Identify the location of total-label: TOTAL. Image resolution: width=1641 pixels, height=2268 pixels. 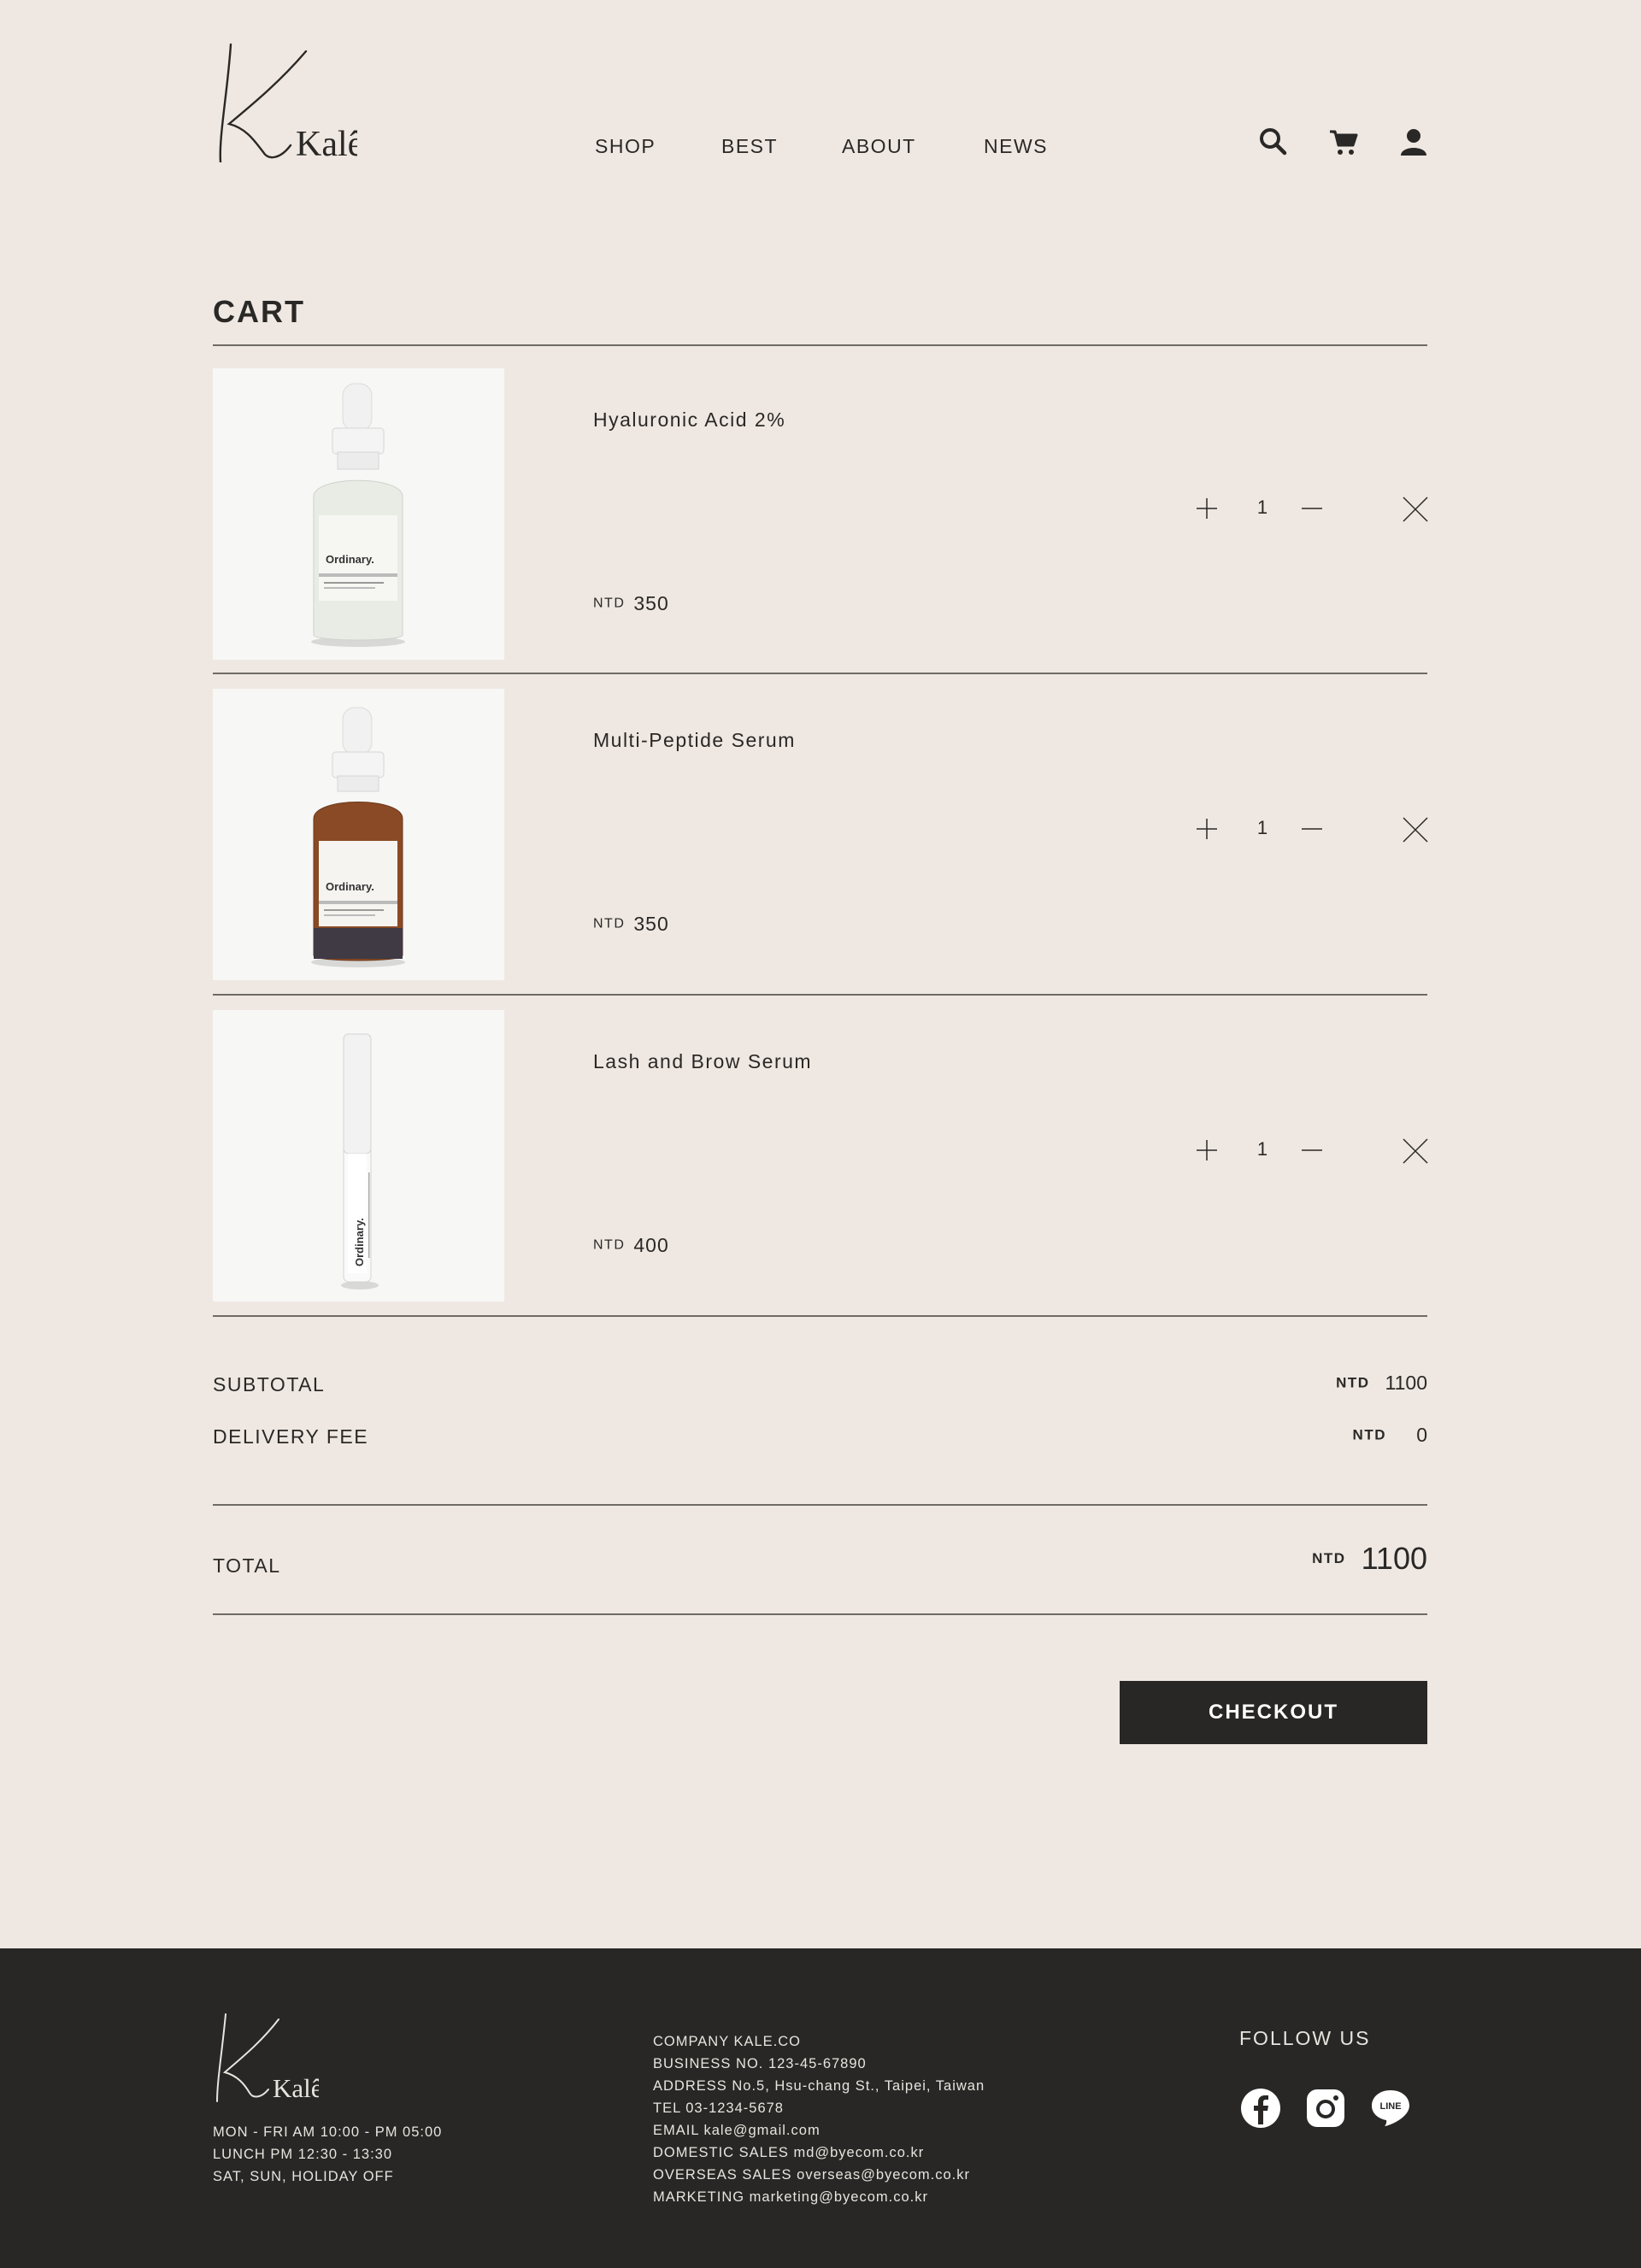
(247, 1565).